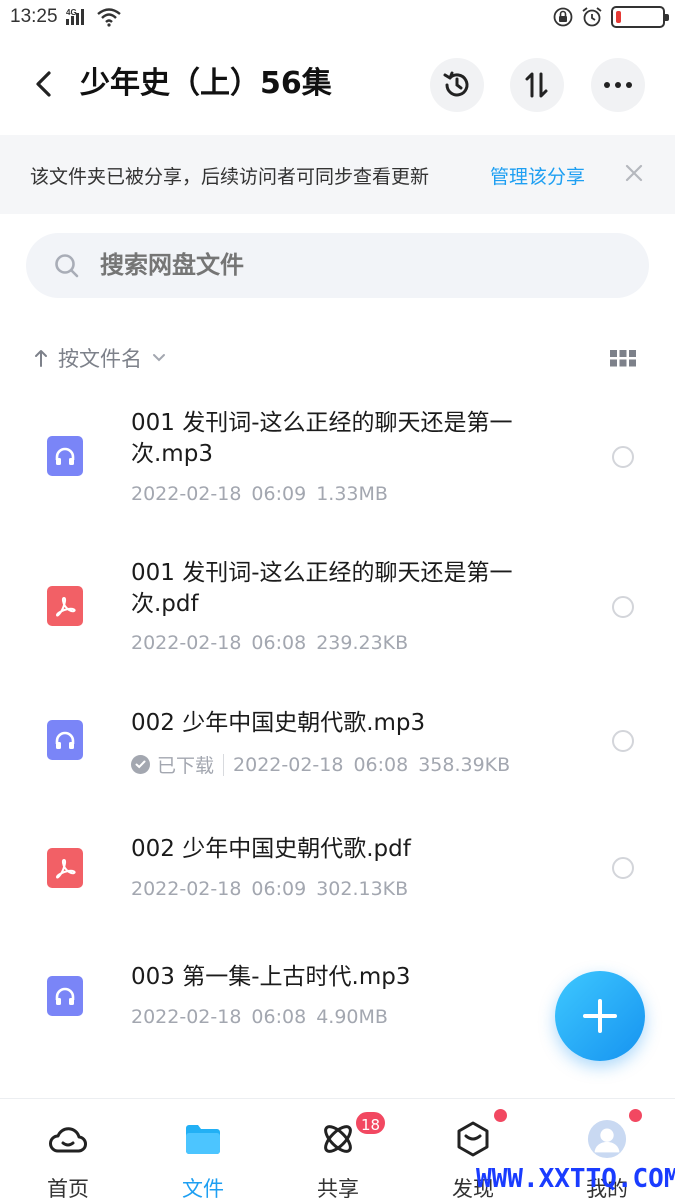 This screenshot has width=675, height=1200. I want to click on file-meta: 2022-02-18 06:09 1.33MB, so click(259, 494).